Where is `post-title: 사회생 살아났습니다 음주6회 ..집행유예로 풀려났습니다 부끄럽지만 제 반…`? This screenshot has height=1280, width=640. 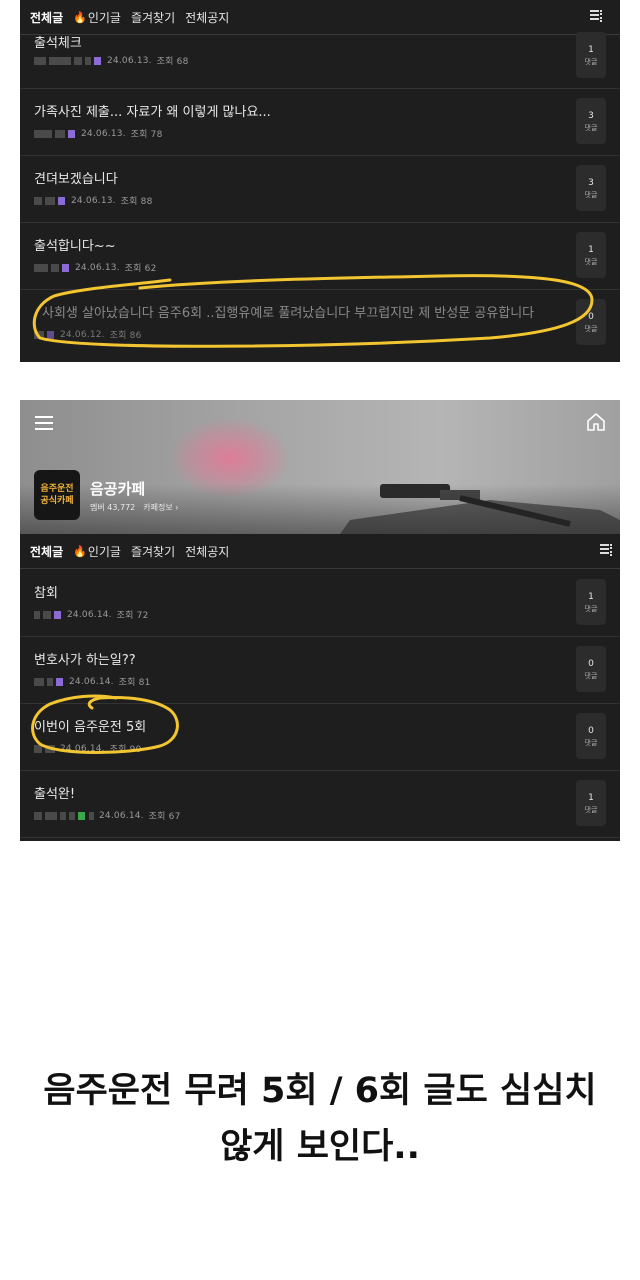 post-title: 사회생 살아났습니다 음주6회 ..집행유예로 풀려났습니다 부끄럽지만 제 반… is located at coordinates (288, 313).